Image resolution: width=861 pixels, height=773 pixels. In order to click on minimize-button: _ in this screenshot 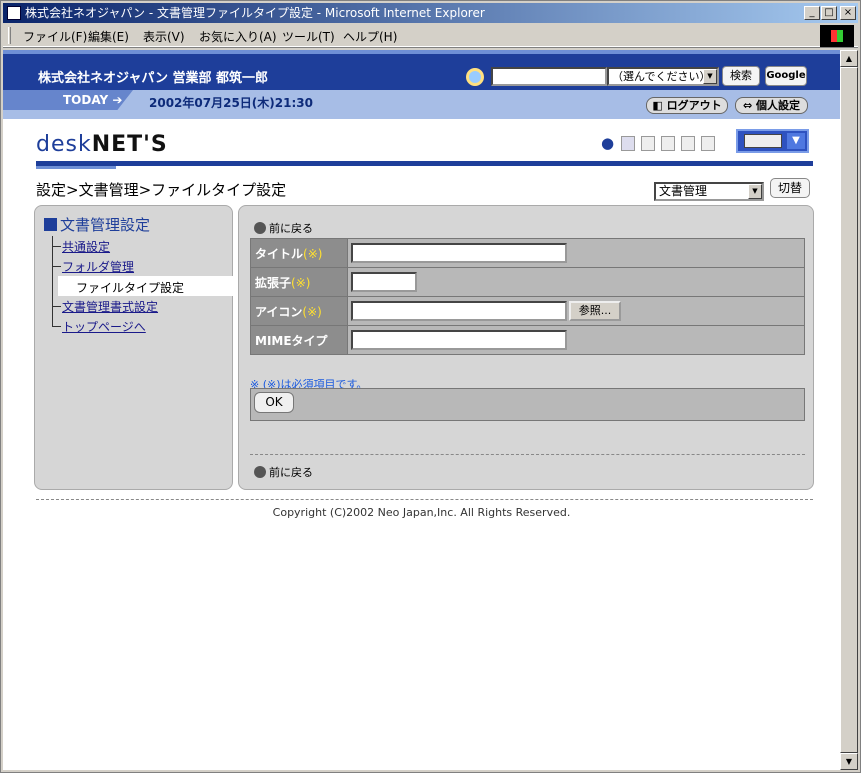, I will do `click(812, 13)`.